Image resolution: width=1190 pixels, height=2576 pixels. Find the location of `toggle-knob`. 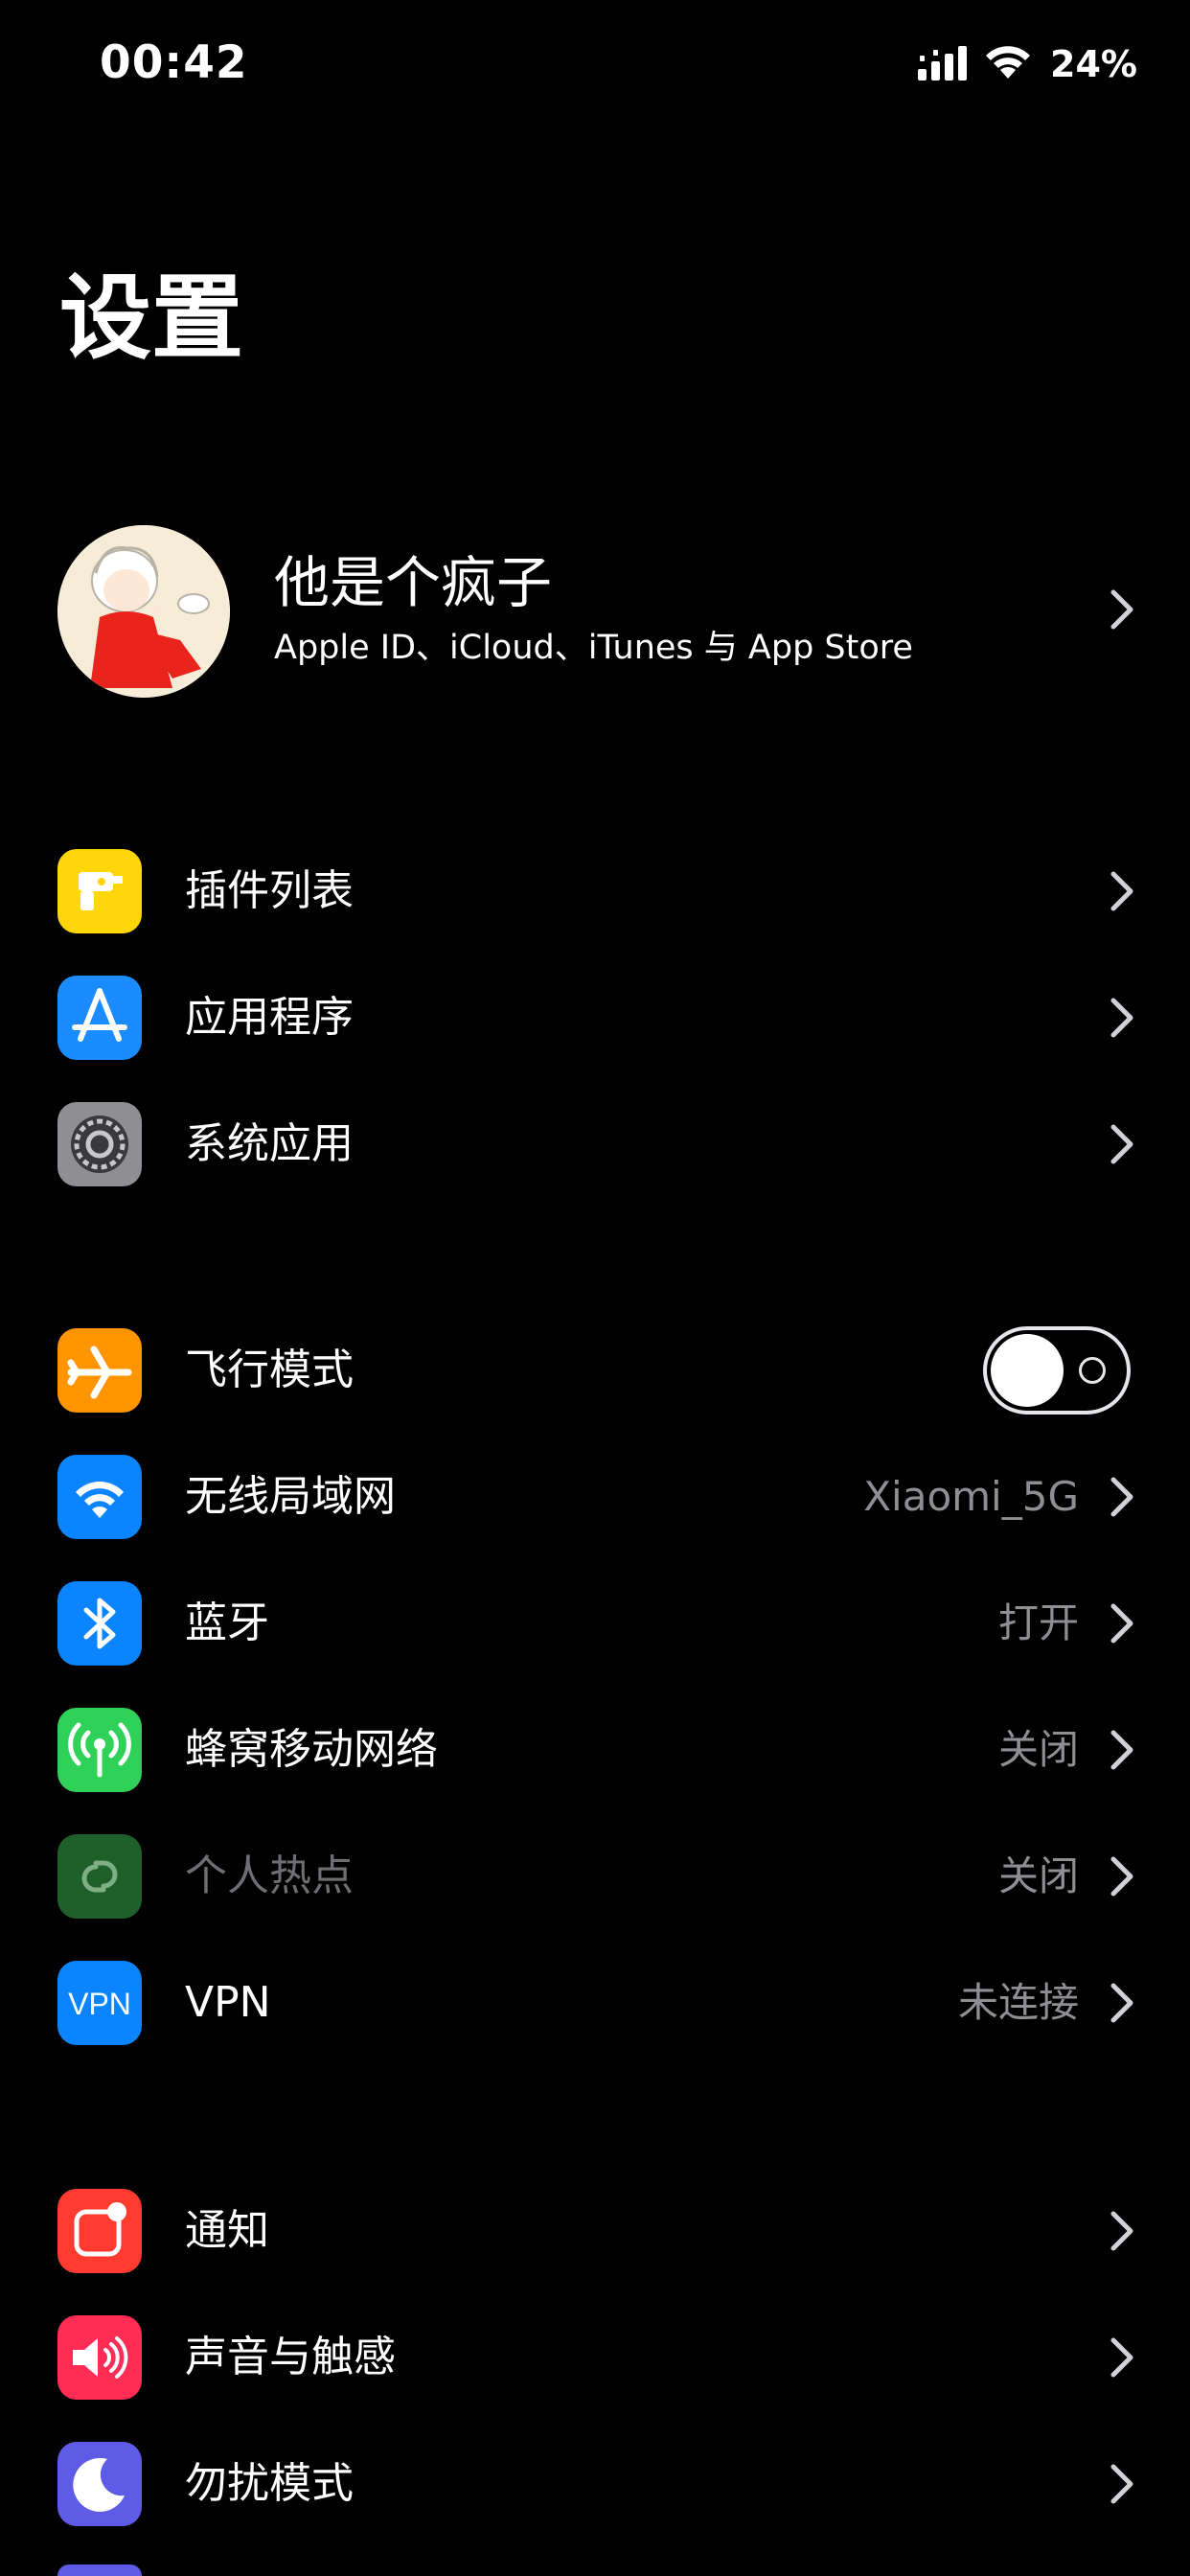

toggle-knob is located at coordinates (1028, 1370).